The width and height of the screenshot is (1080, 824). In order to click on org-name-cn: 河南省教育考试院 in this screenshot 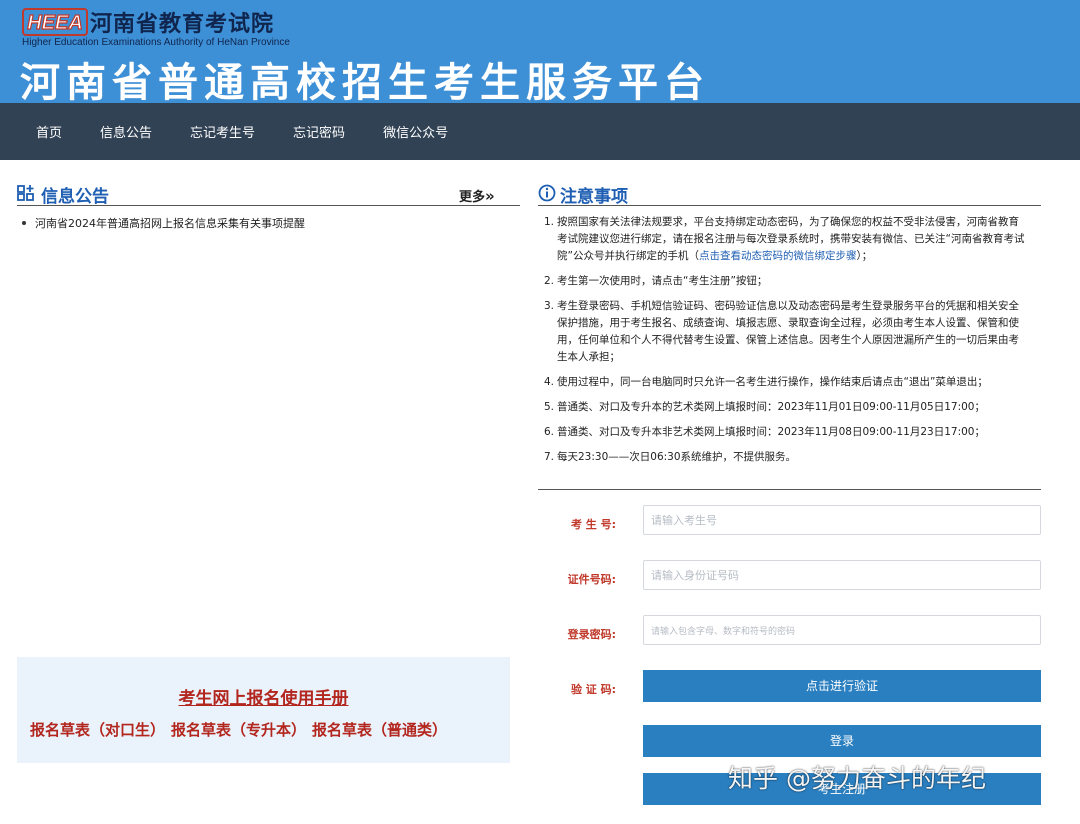, I will do `click(182, 24)`.